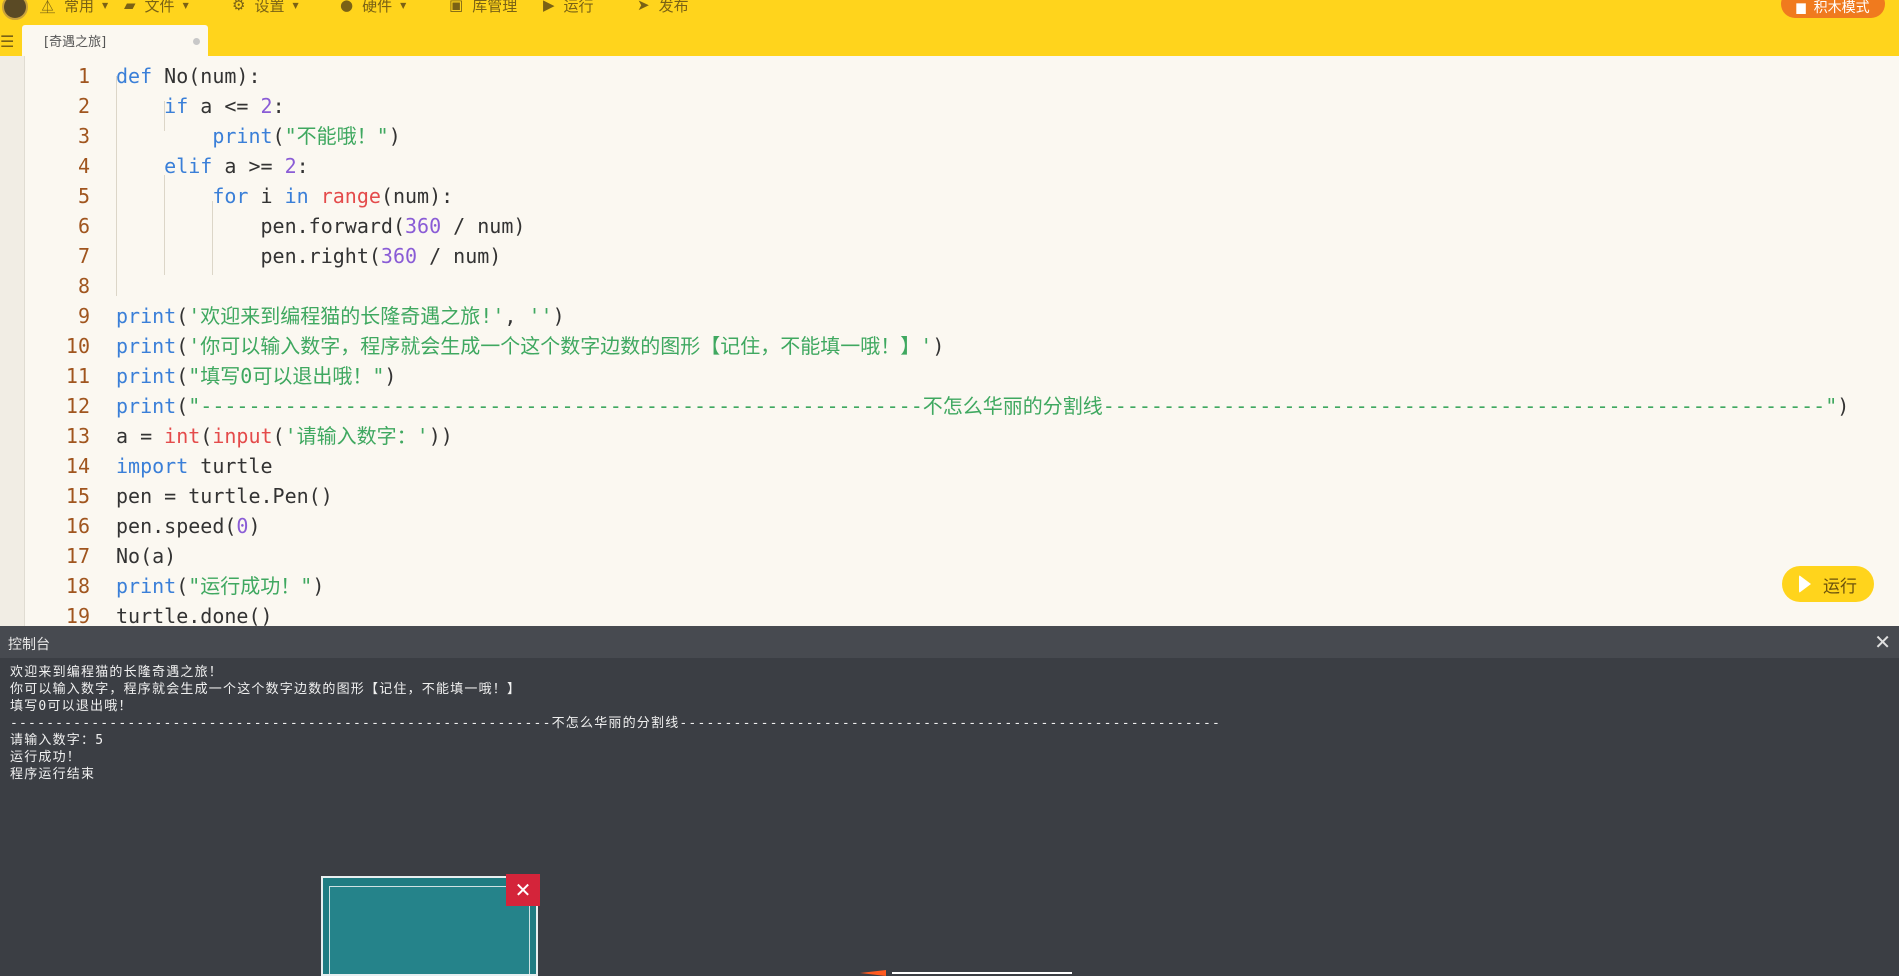 This screenshot has width=1899, height=976. What do you see at coordinates (239, 7) in the screenshot?
I see `gear-icon: ⚙` at bounding box center [239, 7].